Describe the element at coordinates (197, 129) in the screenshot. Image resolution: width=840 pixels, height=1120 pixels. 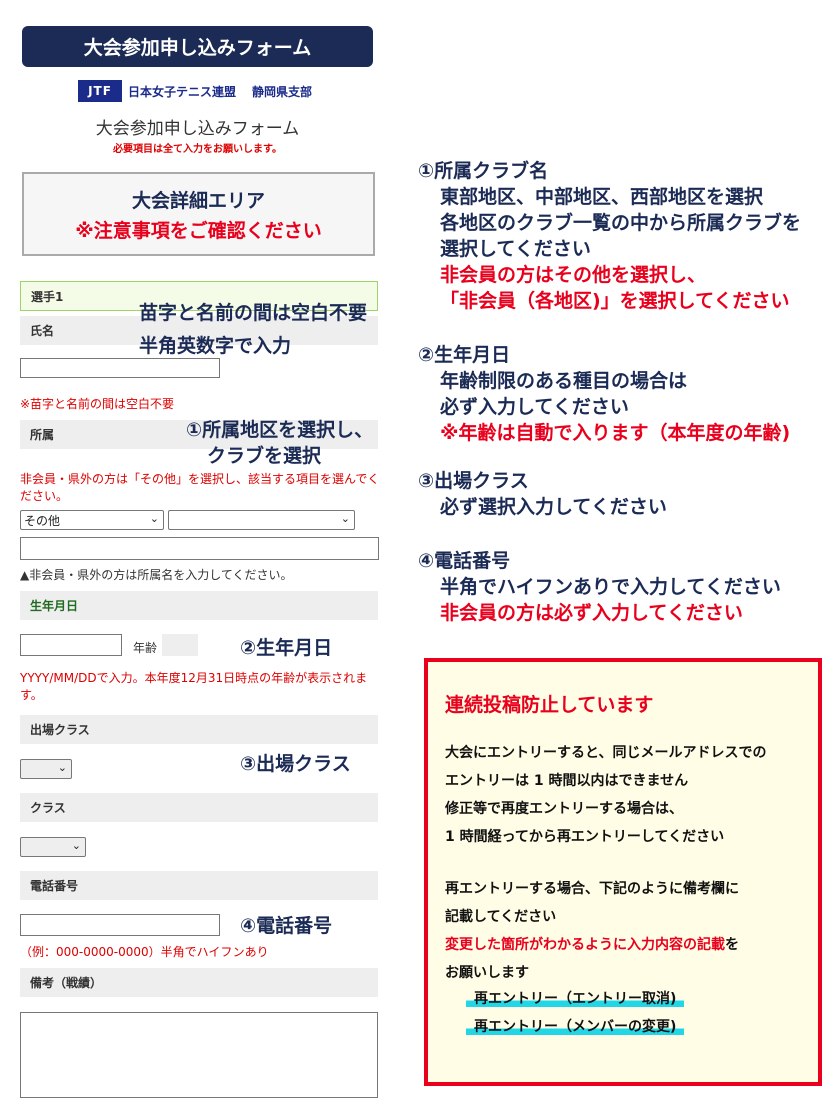
I see `page-title: 大会参加申し込みフォーム` at that location.